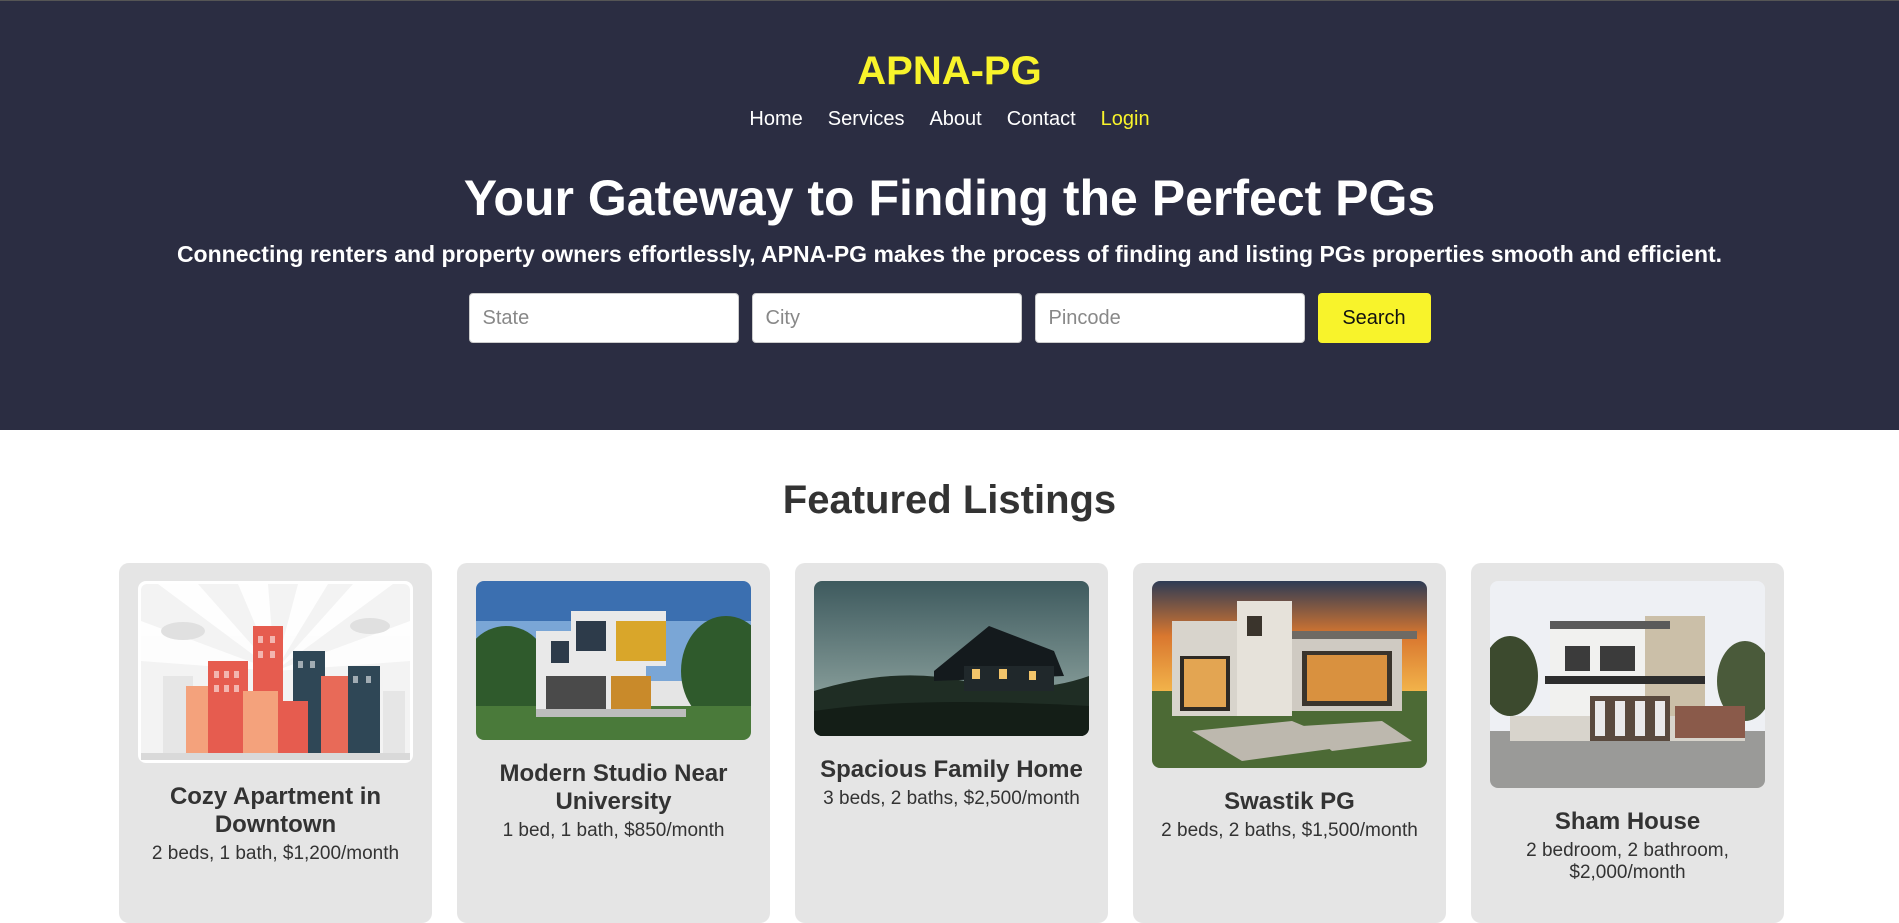 Image resolution: width=1899 pixels, height=923 pixels. I want to click on listing-details: 3 beds, 2 baths, $2,500/month, so click(951, 798).